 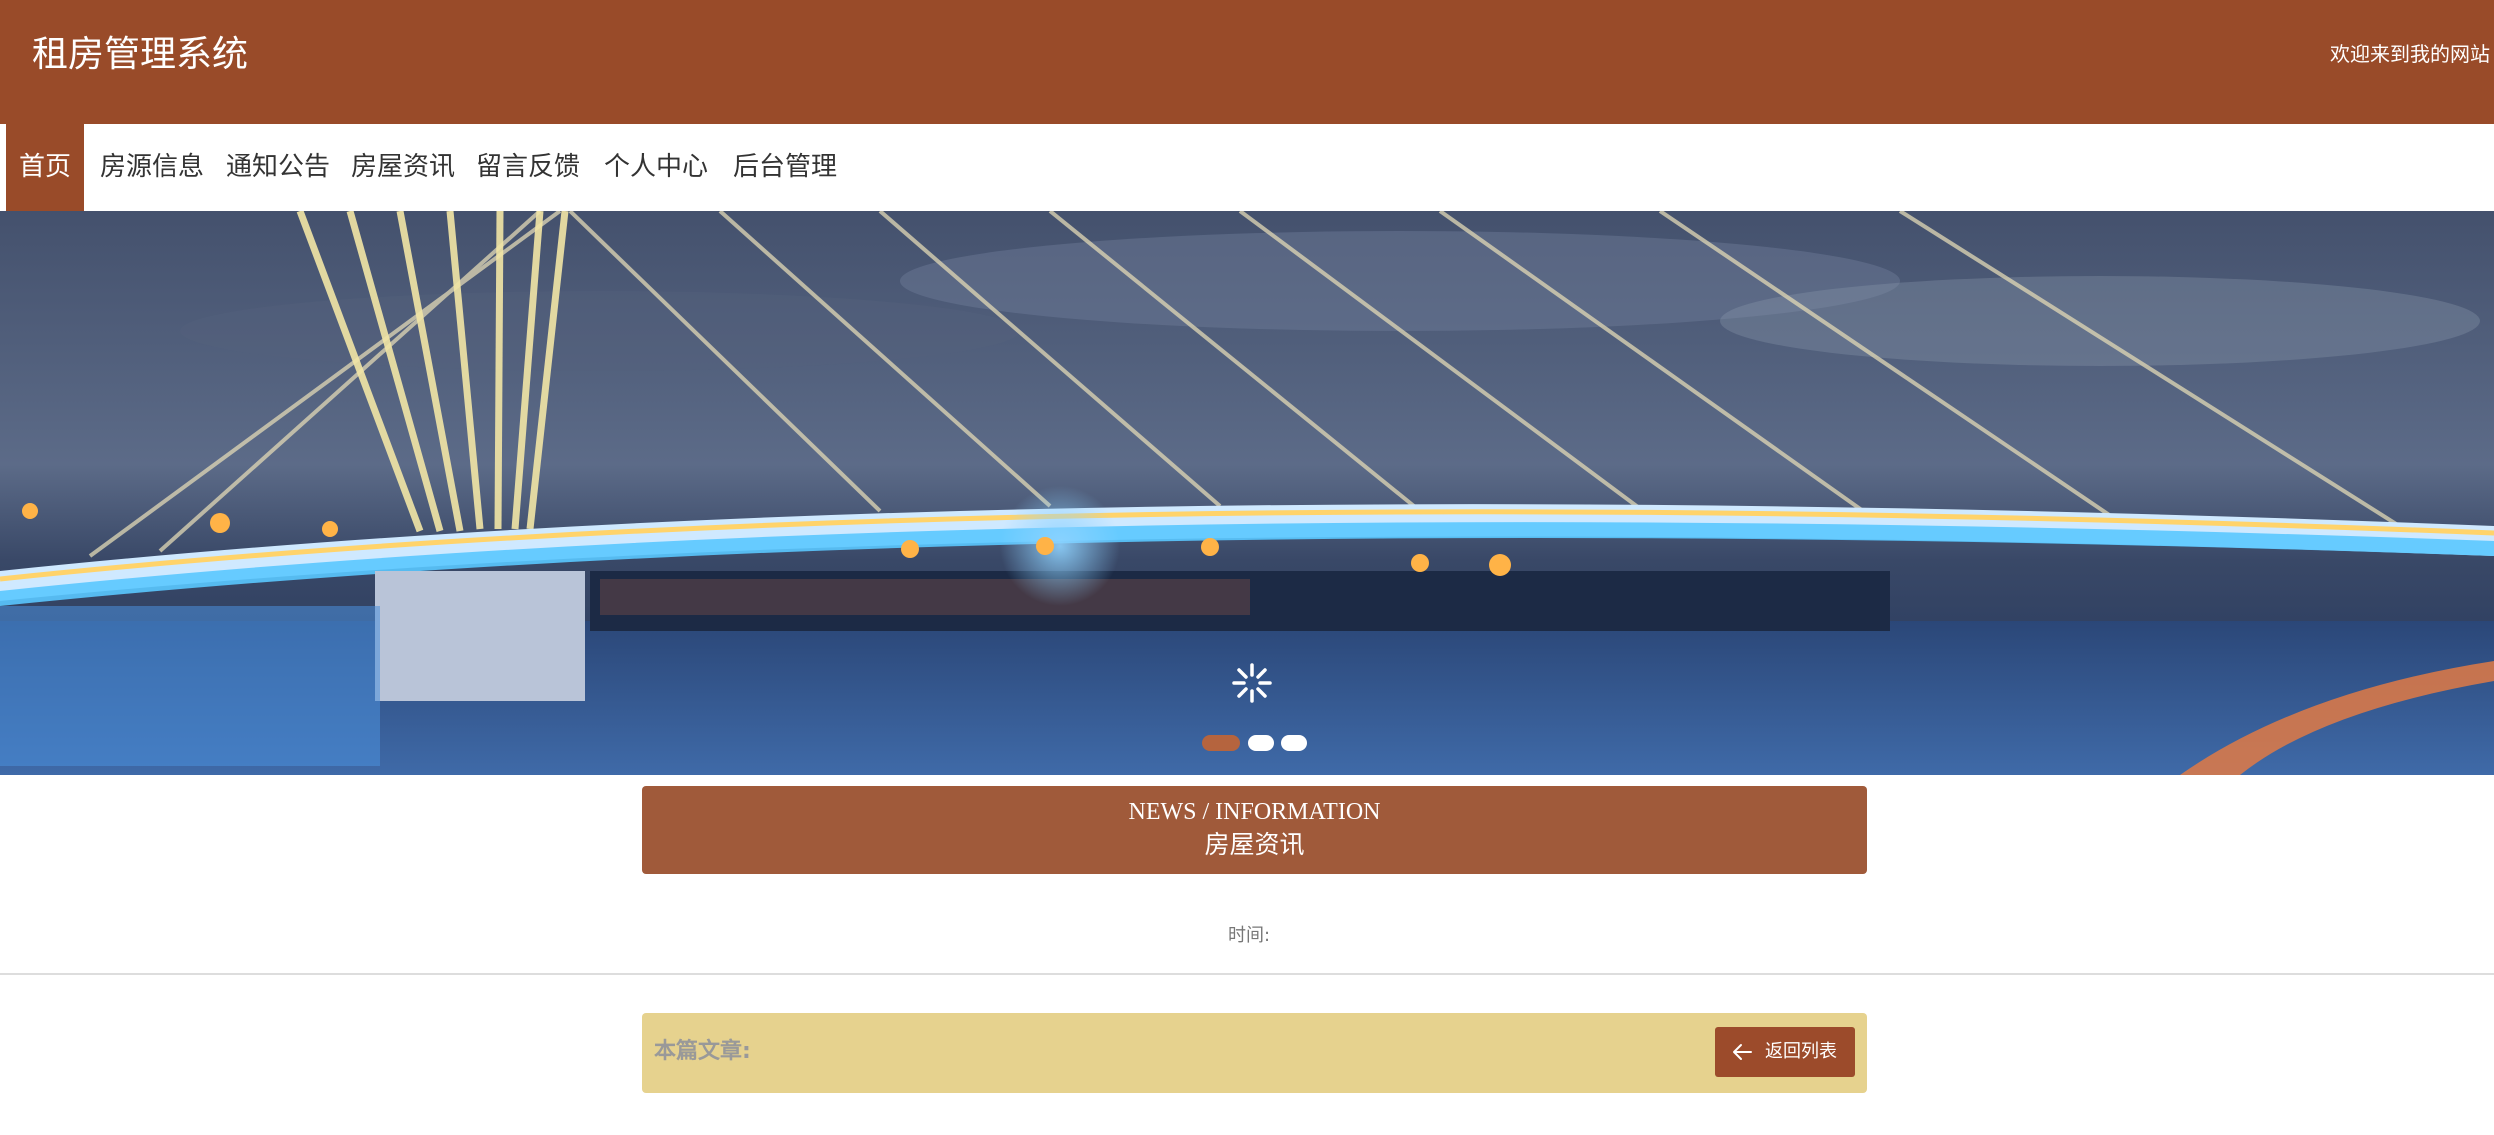 What do you see at coordinates (1742, 1052) in the screenshot?
I see `arrow-left-icon` at bounding box center [1742, 1052].